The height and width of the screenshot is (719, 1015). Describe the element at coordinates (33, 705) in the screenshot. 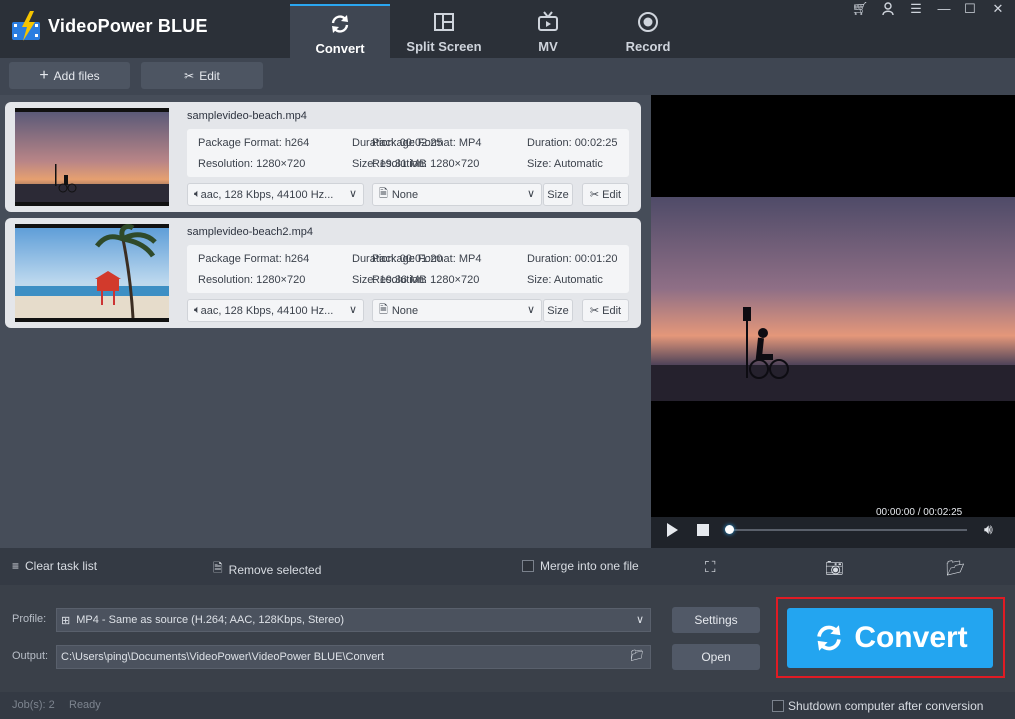

I see `job-count: Job(s): 2` at that location.